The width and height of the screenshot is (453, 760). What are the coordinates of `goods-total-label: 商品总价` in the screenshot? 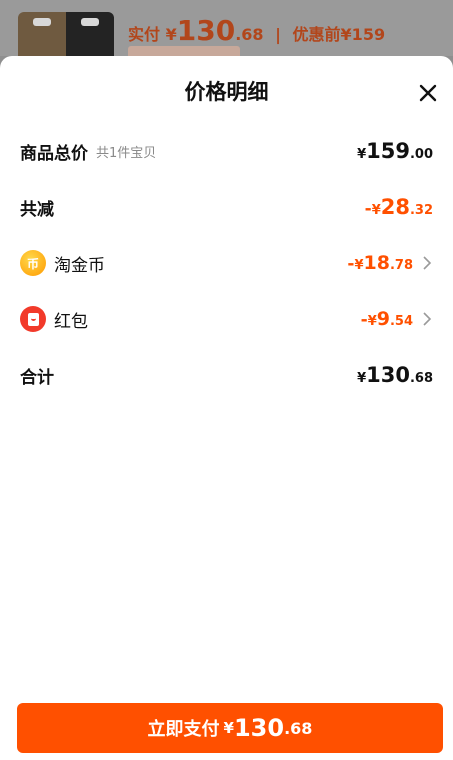 It's located at (54, 153).